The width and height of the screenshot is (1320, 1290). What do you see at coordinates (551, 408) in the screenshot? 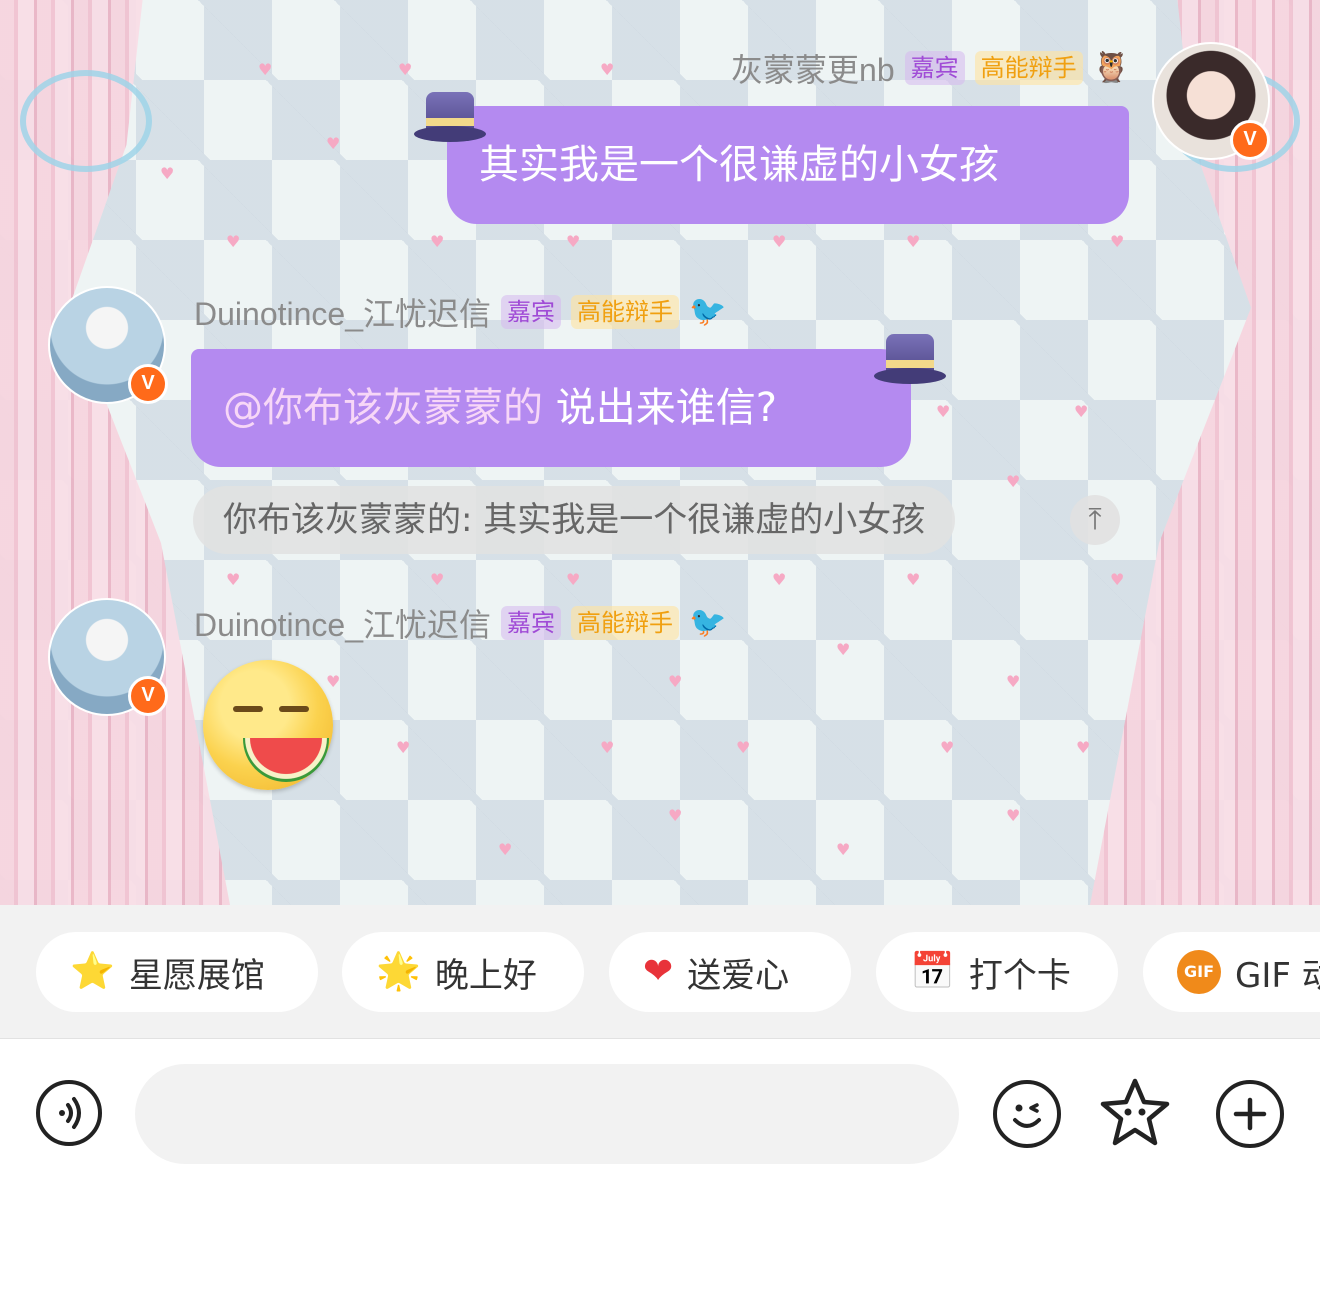
I see `message-bubble: @你布该灰蒙蒙的 说出来谁信?` at bounding box center [551, 408].